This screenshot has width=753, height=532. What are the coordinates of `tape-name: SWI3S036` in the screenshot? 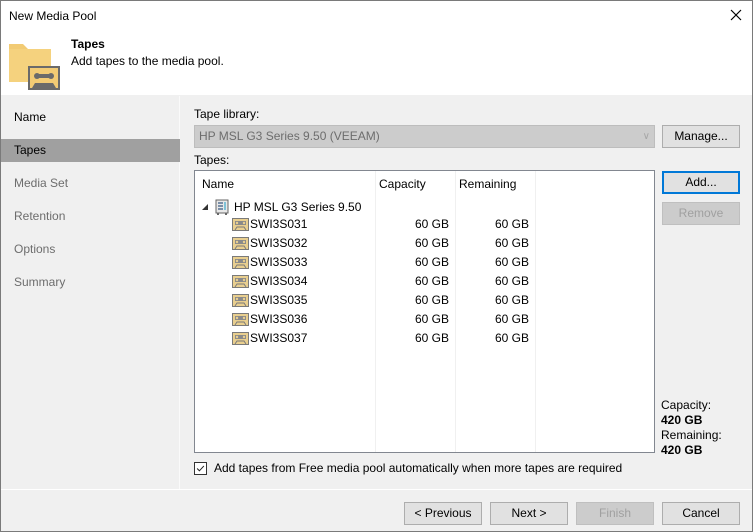 It's located at (279, 319).